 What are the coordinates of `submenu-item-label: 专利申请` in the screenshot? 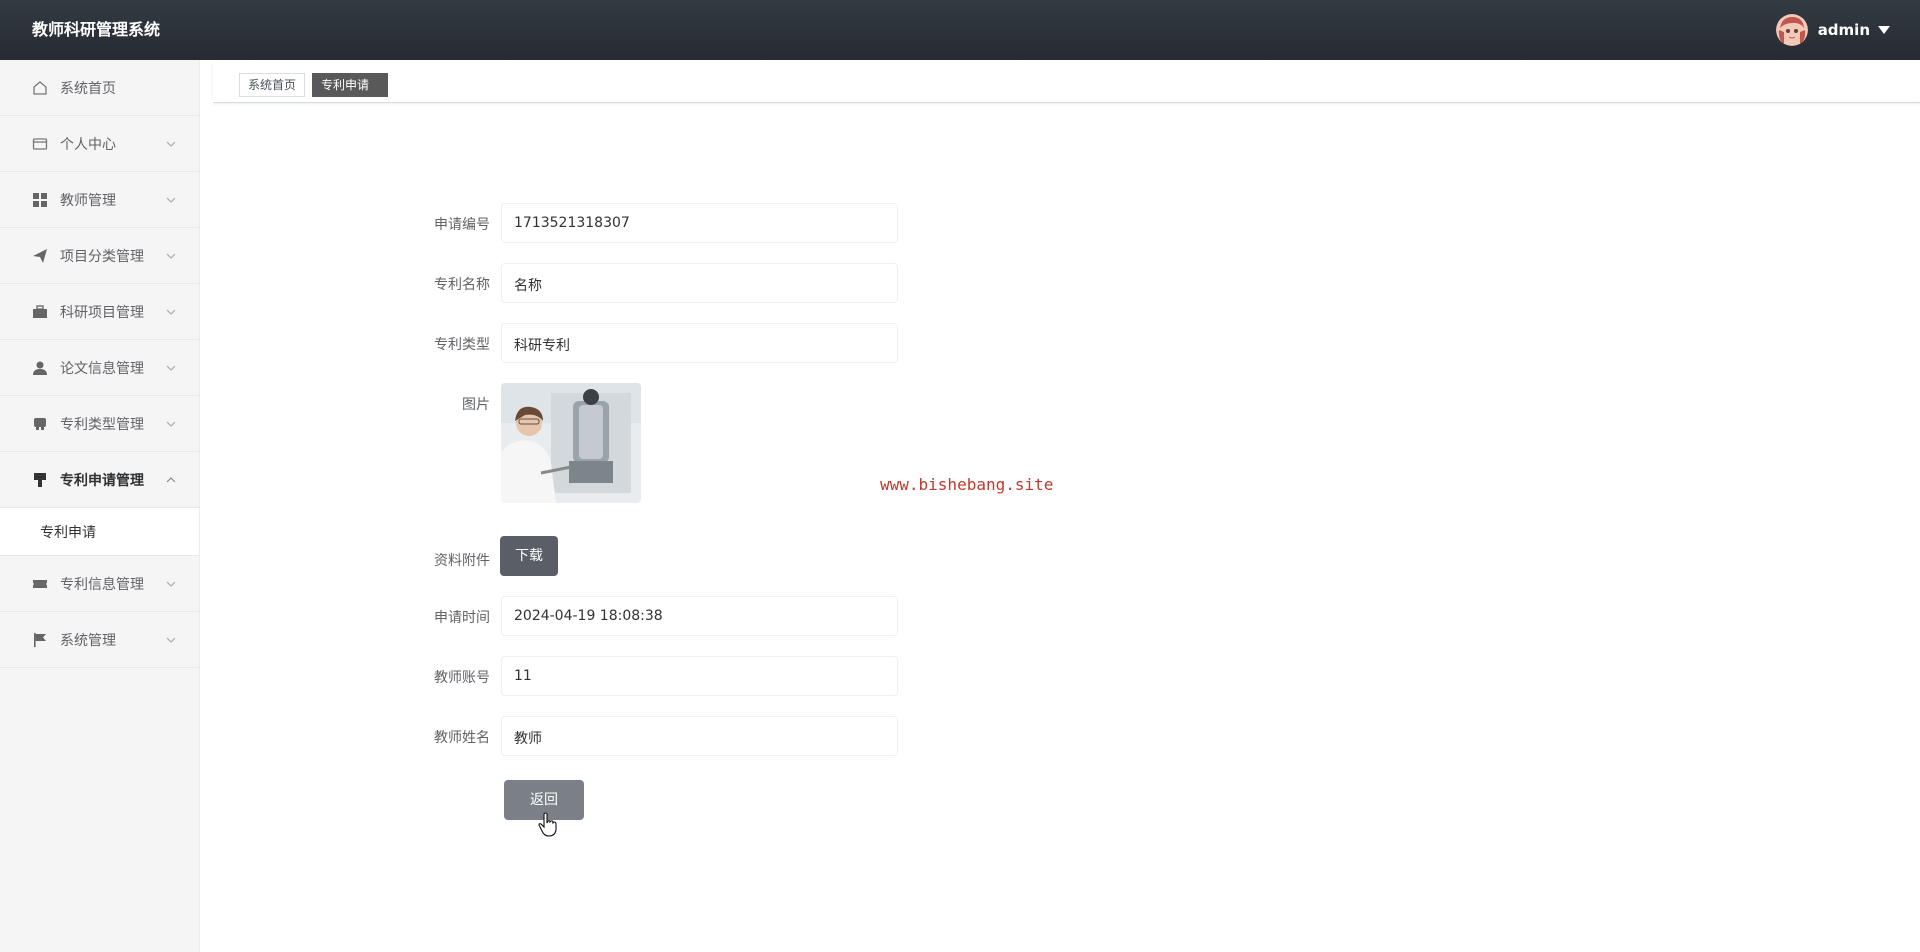 It's located at (68, 532).